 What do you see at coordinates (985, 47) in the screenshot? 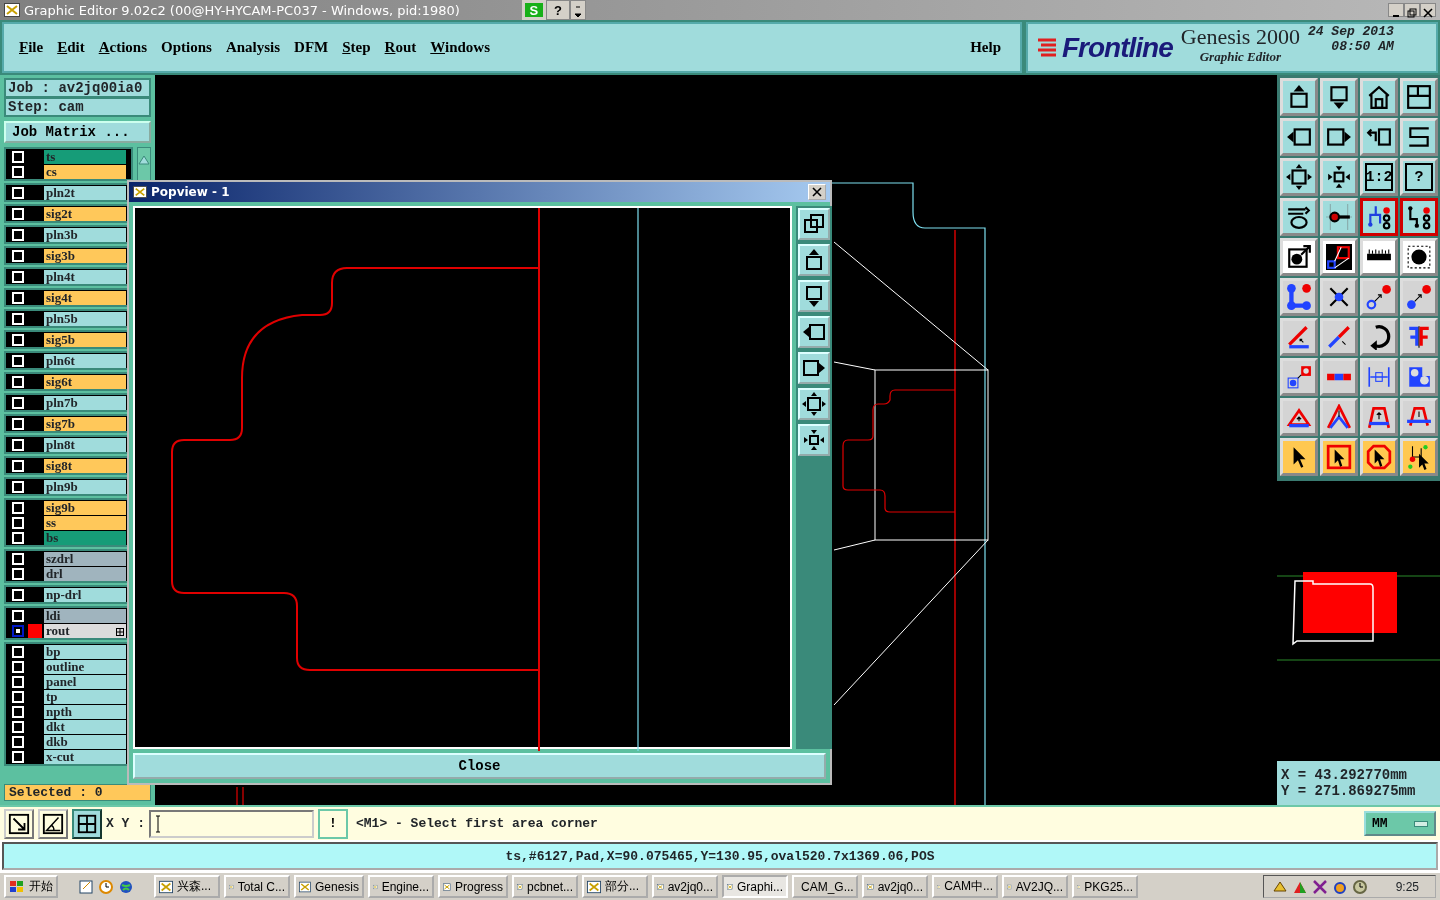
I see `help-menu: Help` at bounding box center [985, 47].